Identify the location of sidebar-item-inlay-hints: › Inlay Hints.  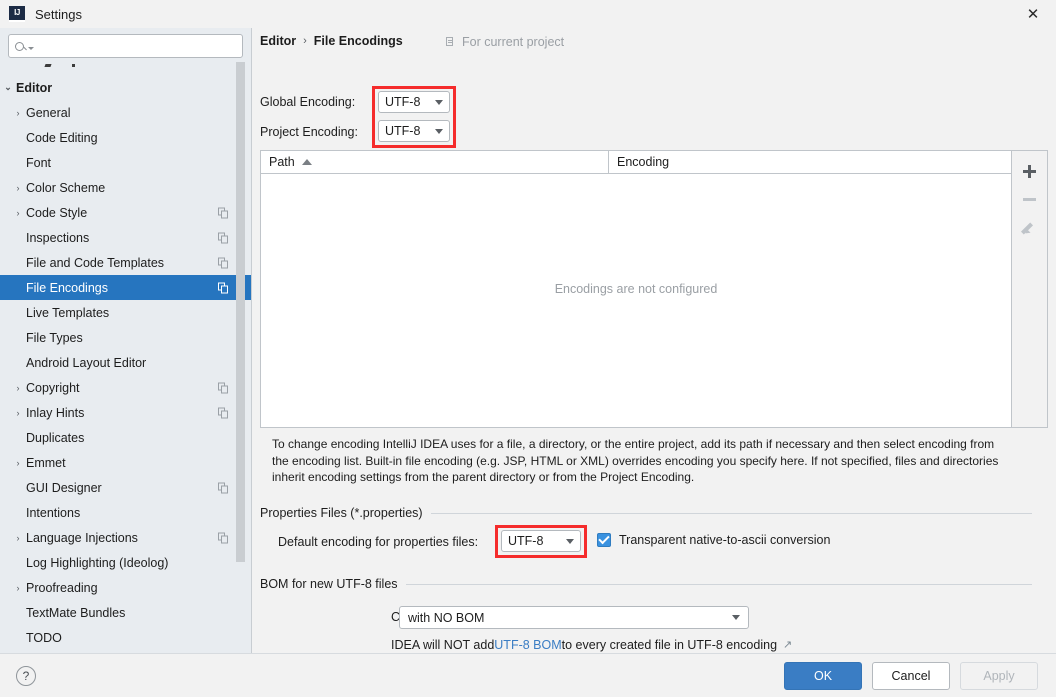
(125, 412).